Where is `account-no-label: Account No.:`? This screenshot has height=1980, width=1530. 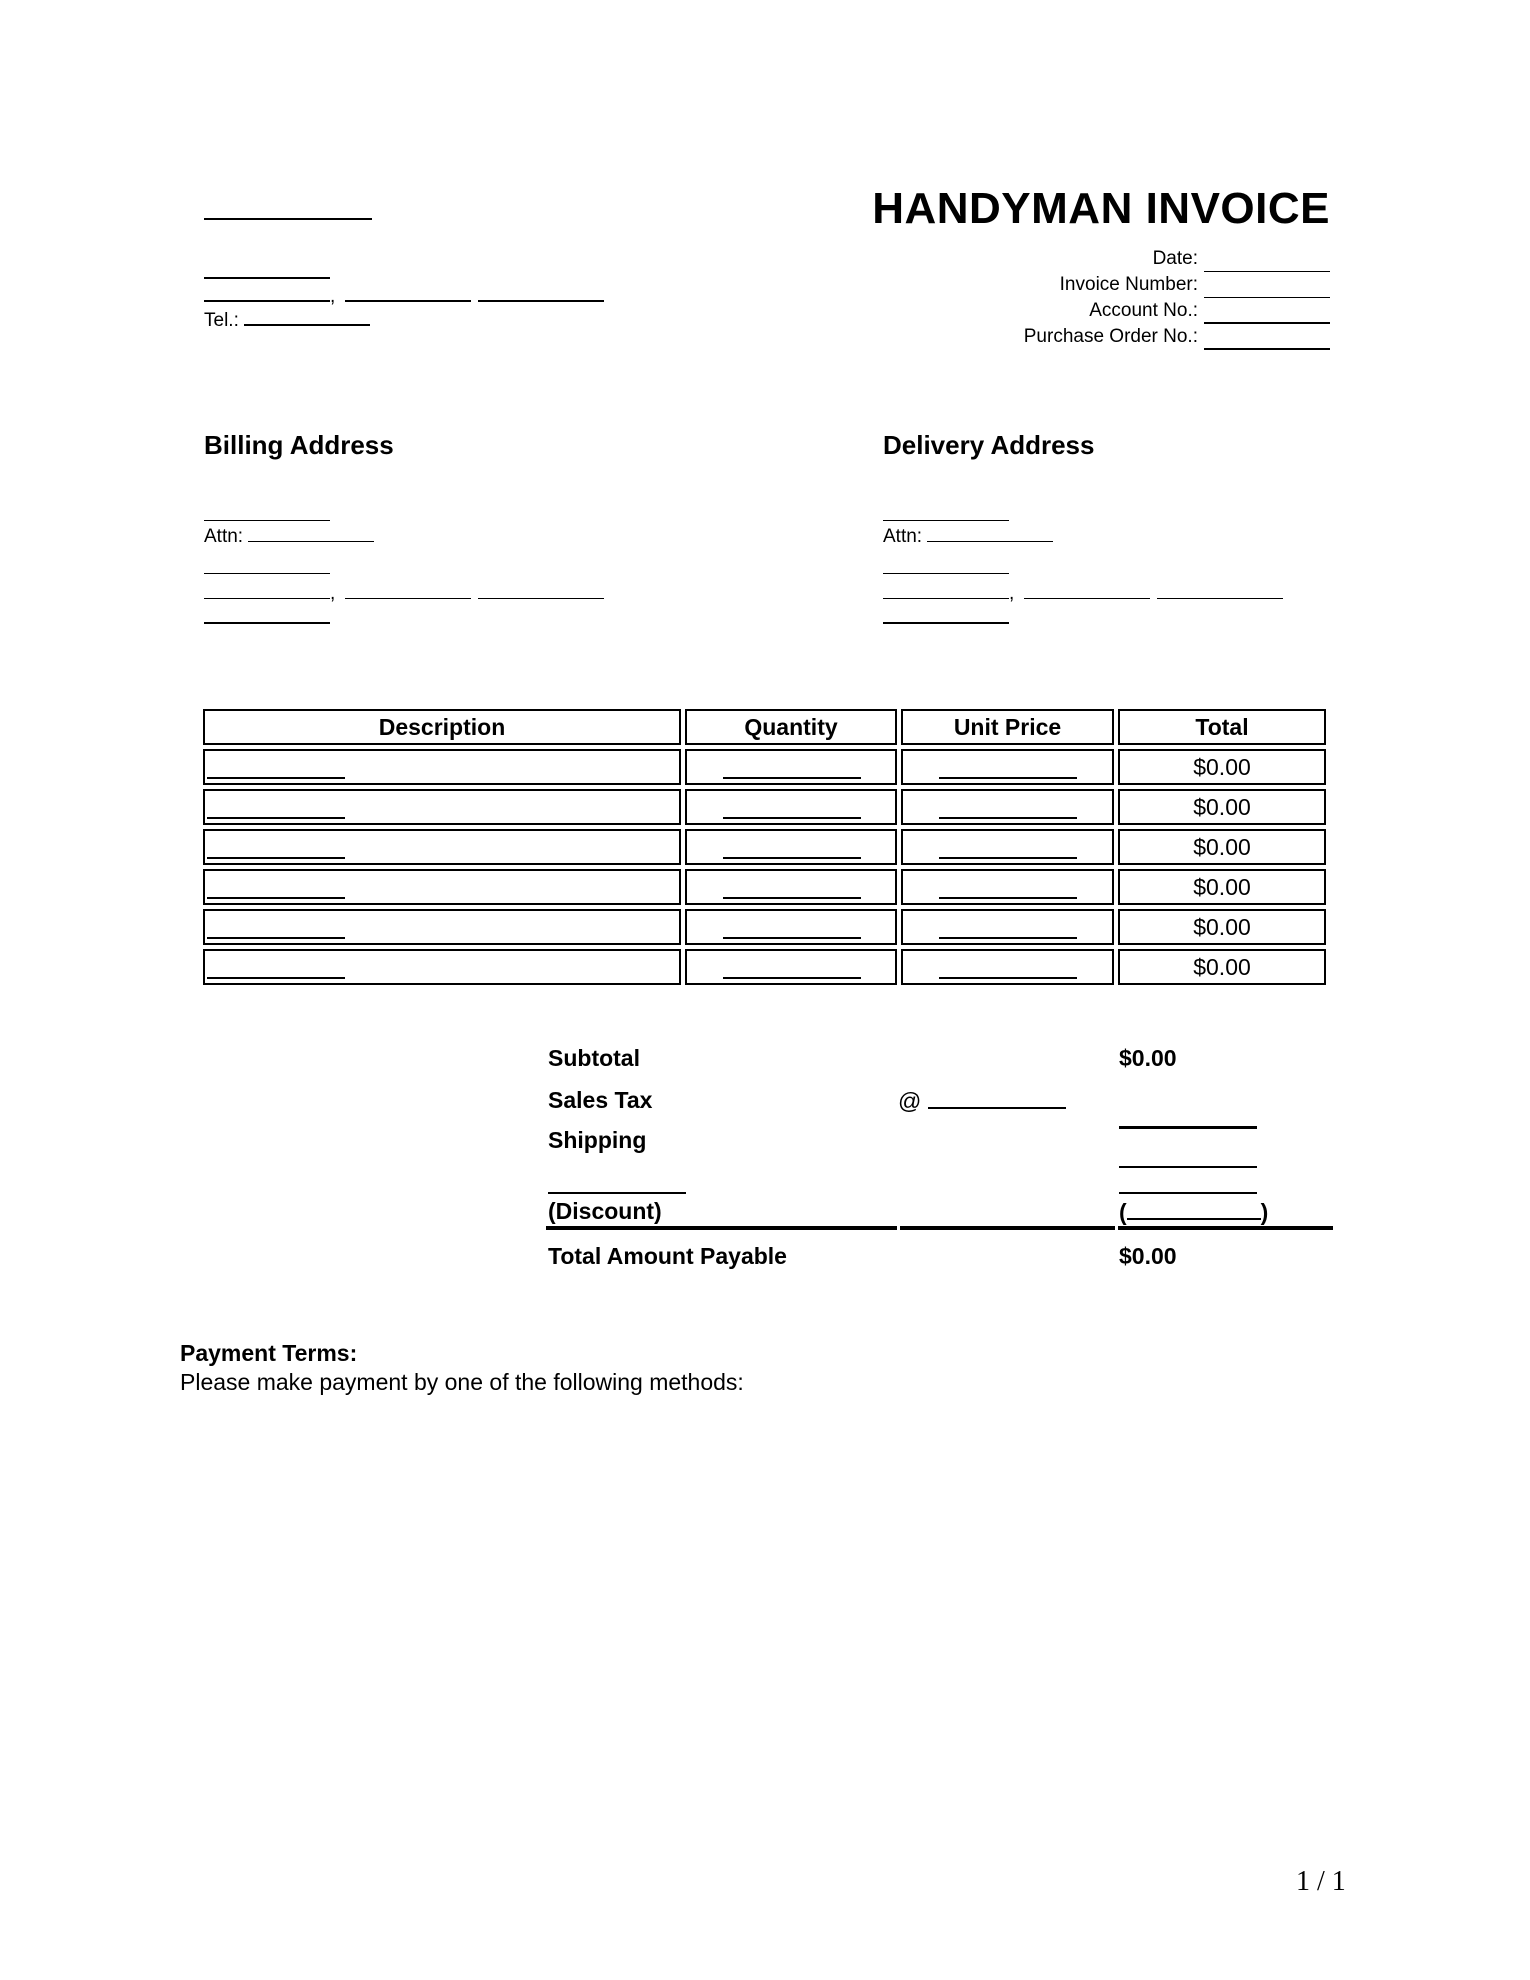 account-no-label: Account No.: is located at coordinates (1143, 310).